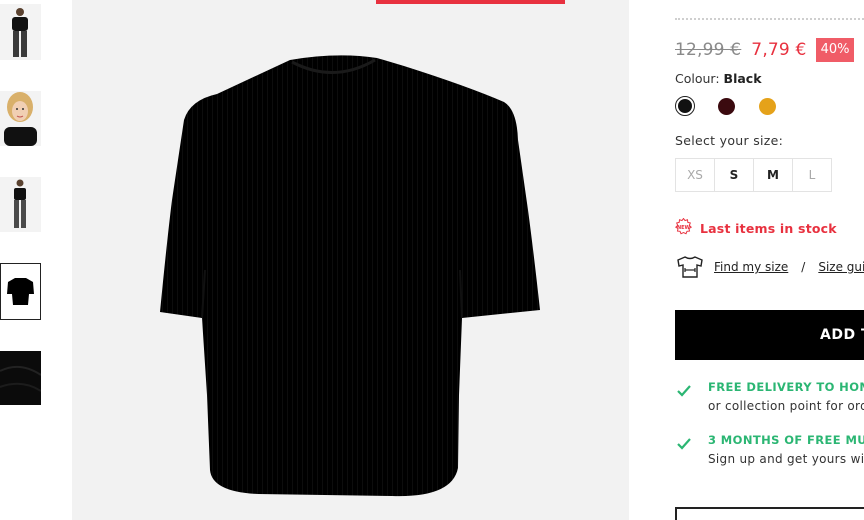 The image size is (864, 520). What do you see at coordinates (22, 260) in the screenshot?
I see `thumbnail-column` at bounding box center [22, 260].